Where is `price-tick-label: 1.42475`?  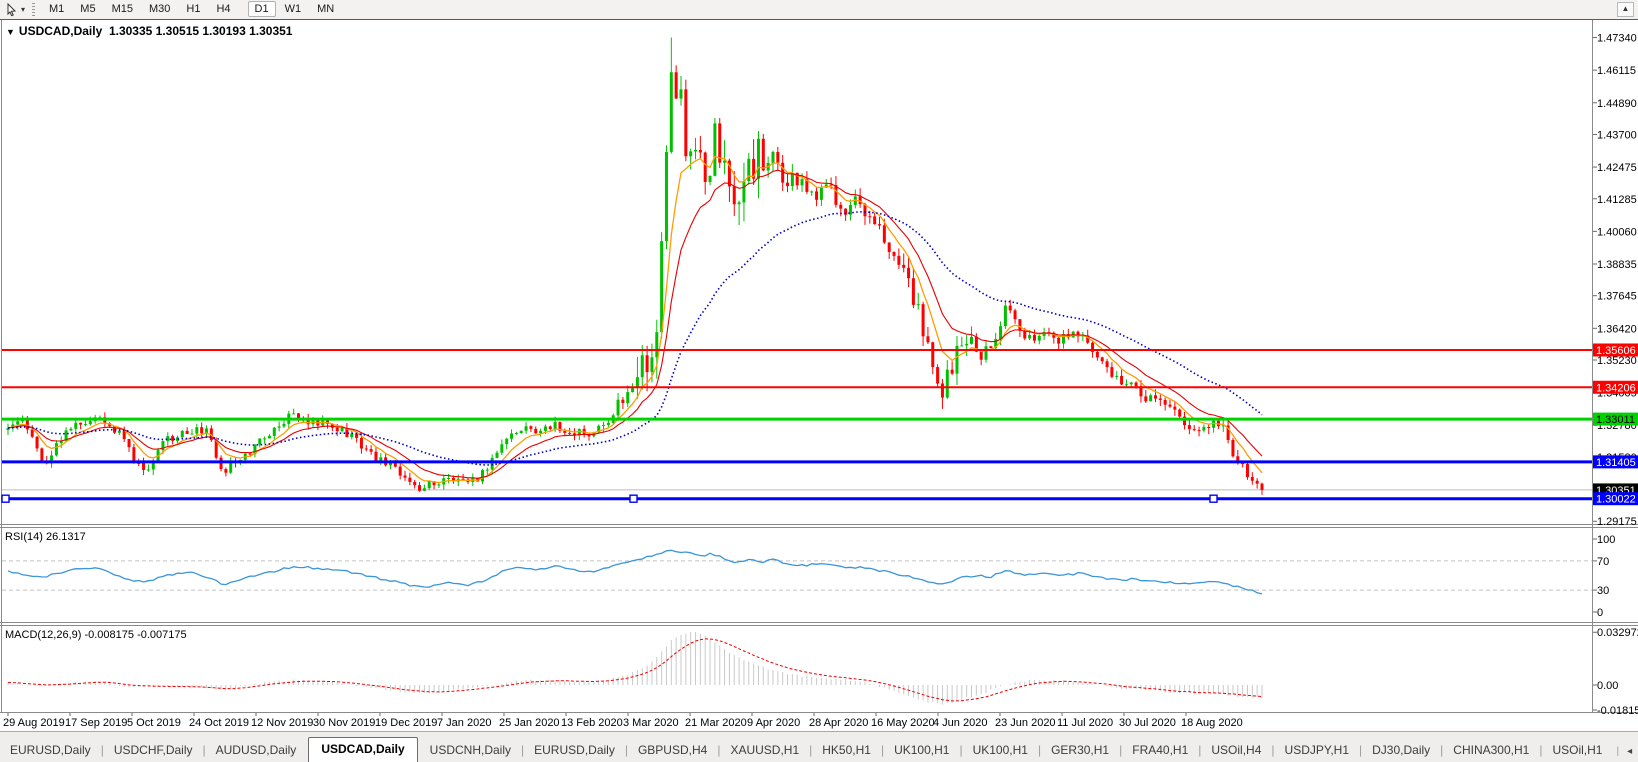 price-tick-label: 1.42475 is located at coordinates (1617, 168).